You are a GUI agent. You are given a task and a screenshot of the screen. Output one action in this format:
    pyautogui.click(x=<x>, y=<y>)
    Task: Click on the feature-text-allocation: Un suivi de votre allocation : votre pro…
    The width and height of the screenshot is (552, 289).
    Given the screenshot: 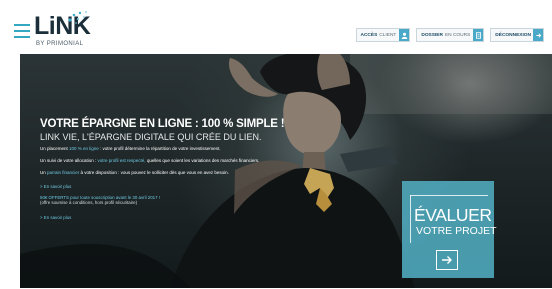 What is the action you would take?
    pyautogui.click(x=149, y=160)
    